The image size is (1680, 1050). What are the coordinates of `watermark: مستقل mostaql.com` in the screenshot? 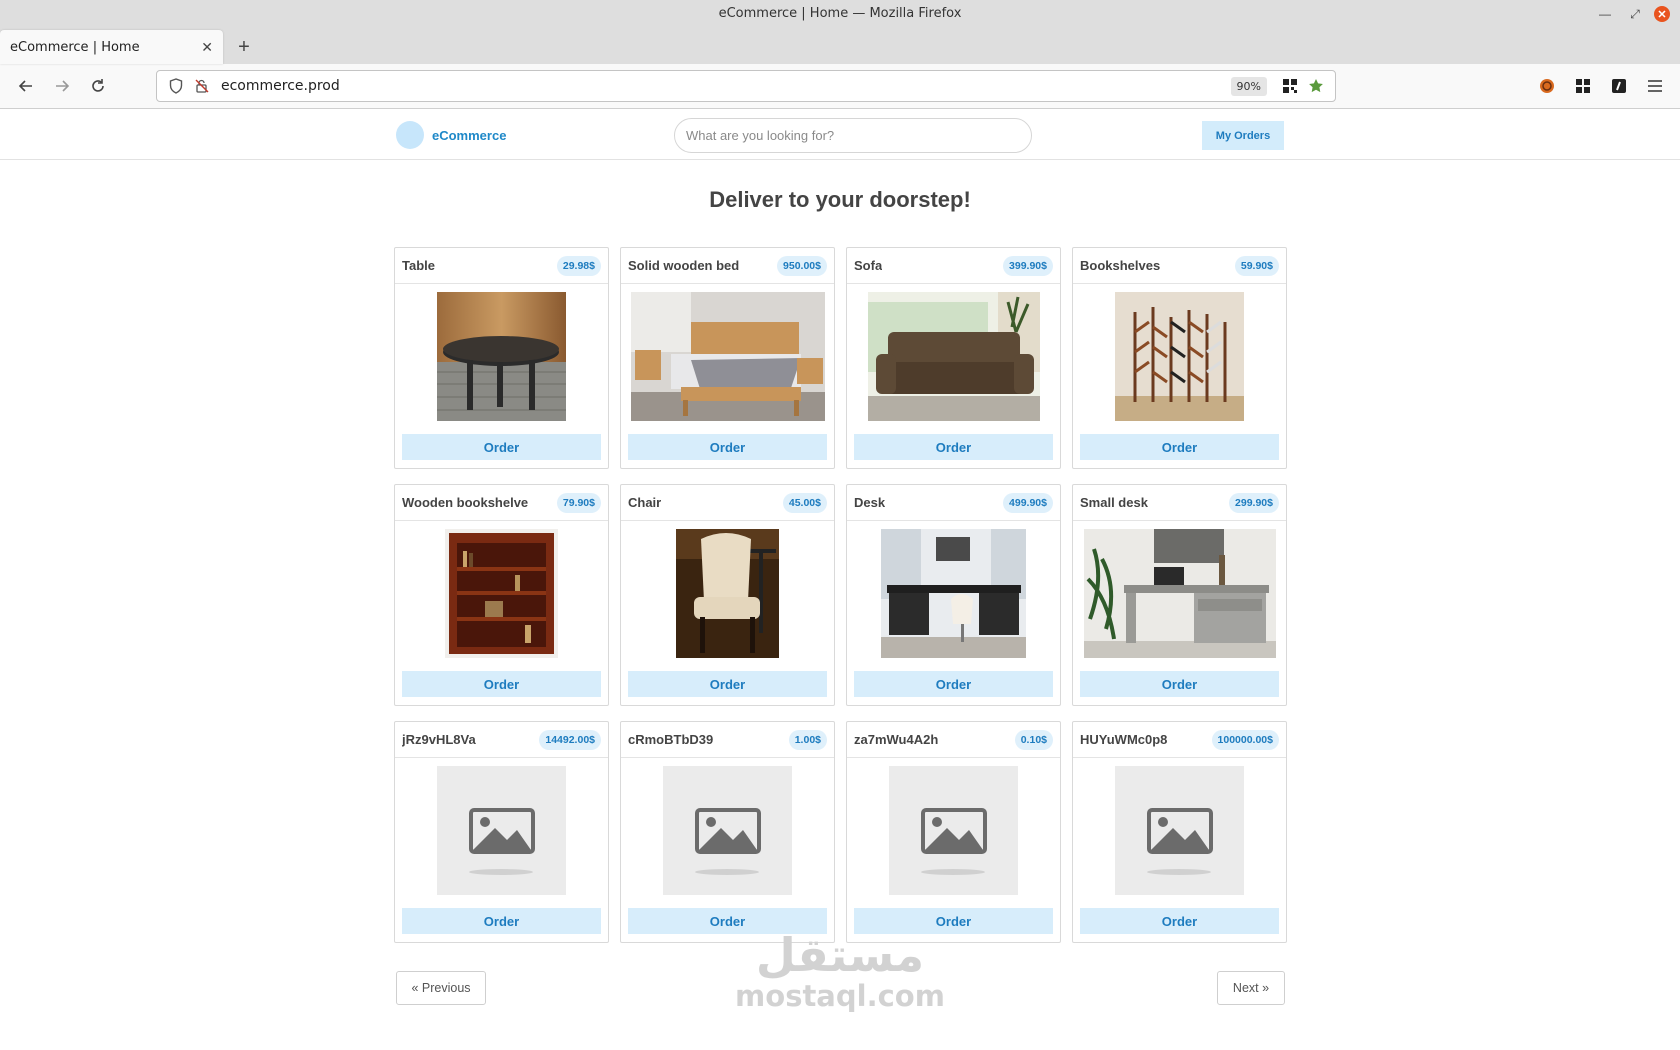 It's located at (840, 970).